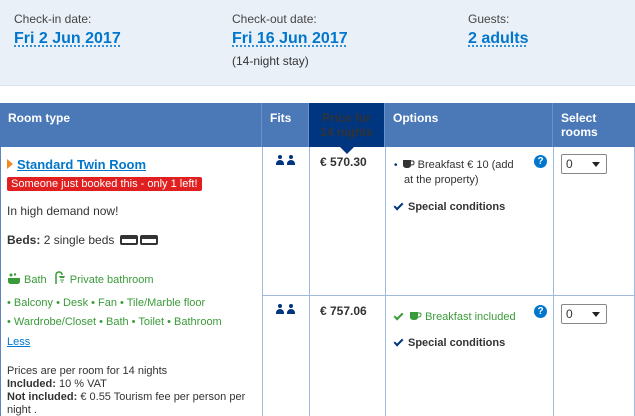 This screenshot has height=416, width=635. Describe the element at coordinates (470, 317) in the screenshot. I see `rate-2-breakfast-line1: Breakfast included` at that location.